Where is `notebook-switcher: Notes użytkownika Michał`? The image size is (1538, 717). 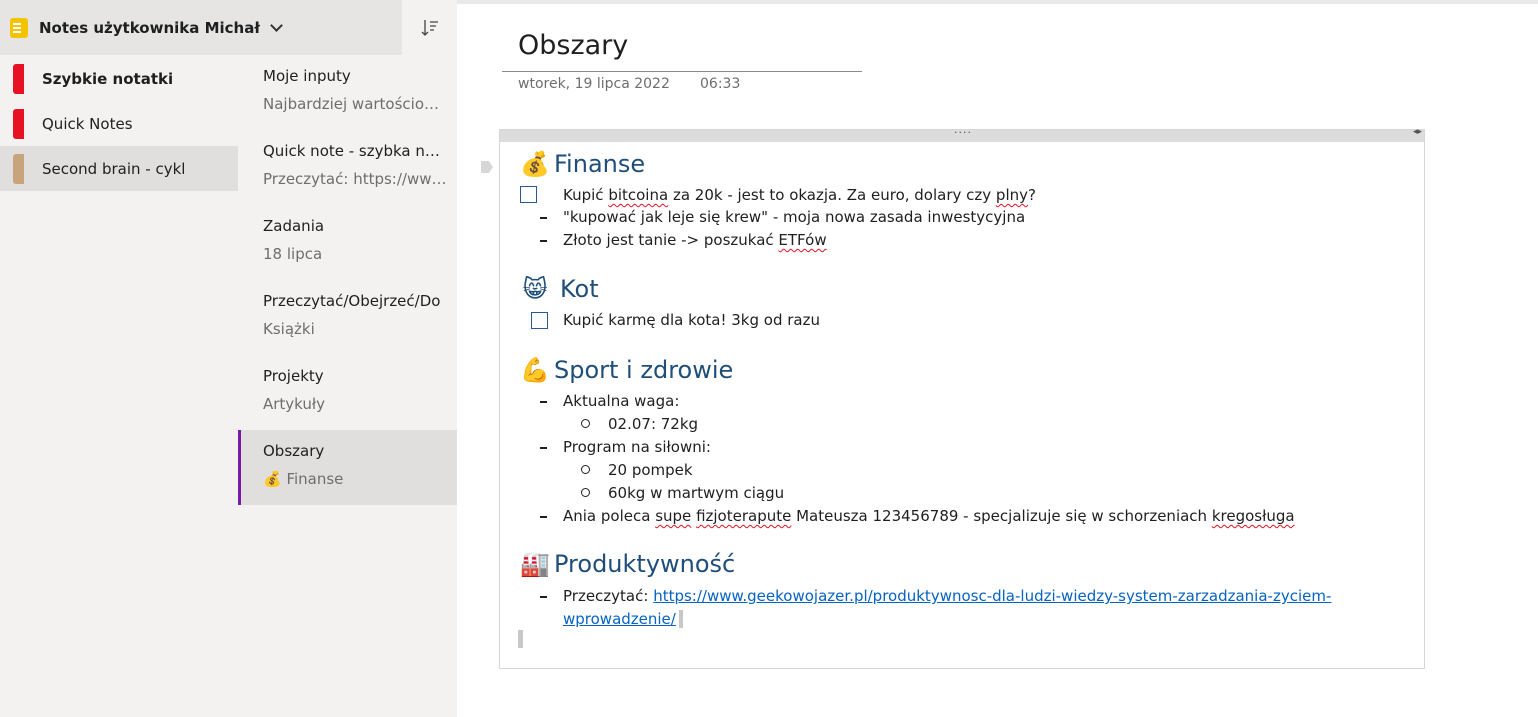
notebook-switcher: Notes użytkownika Michał is located at coordinates (201, 27).